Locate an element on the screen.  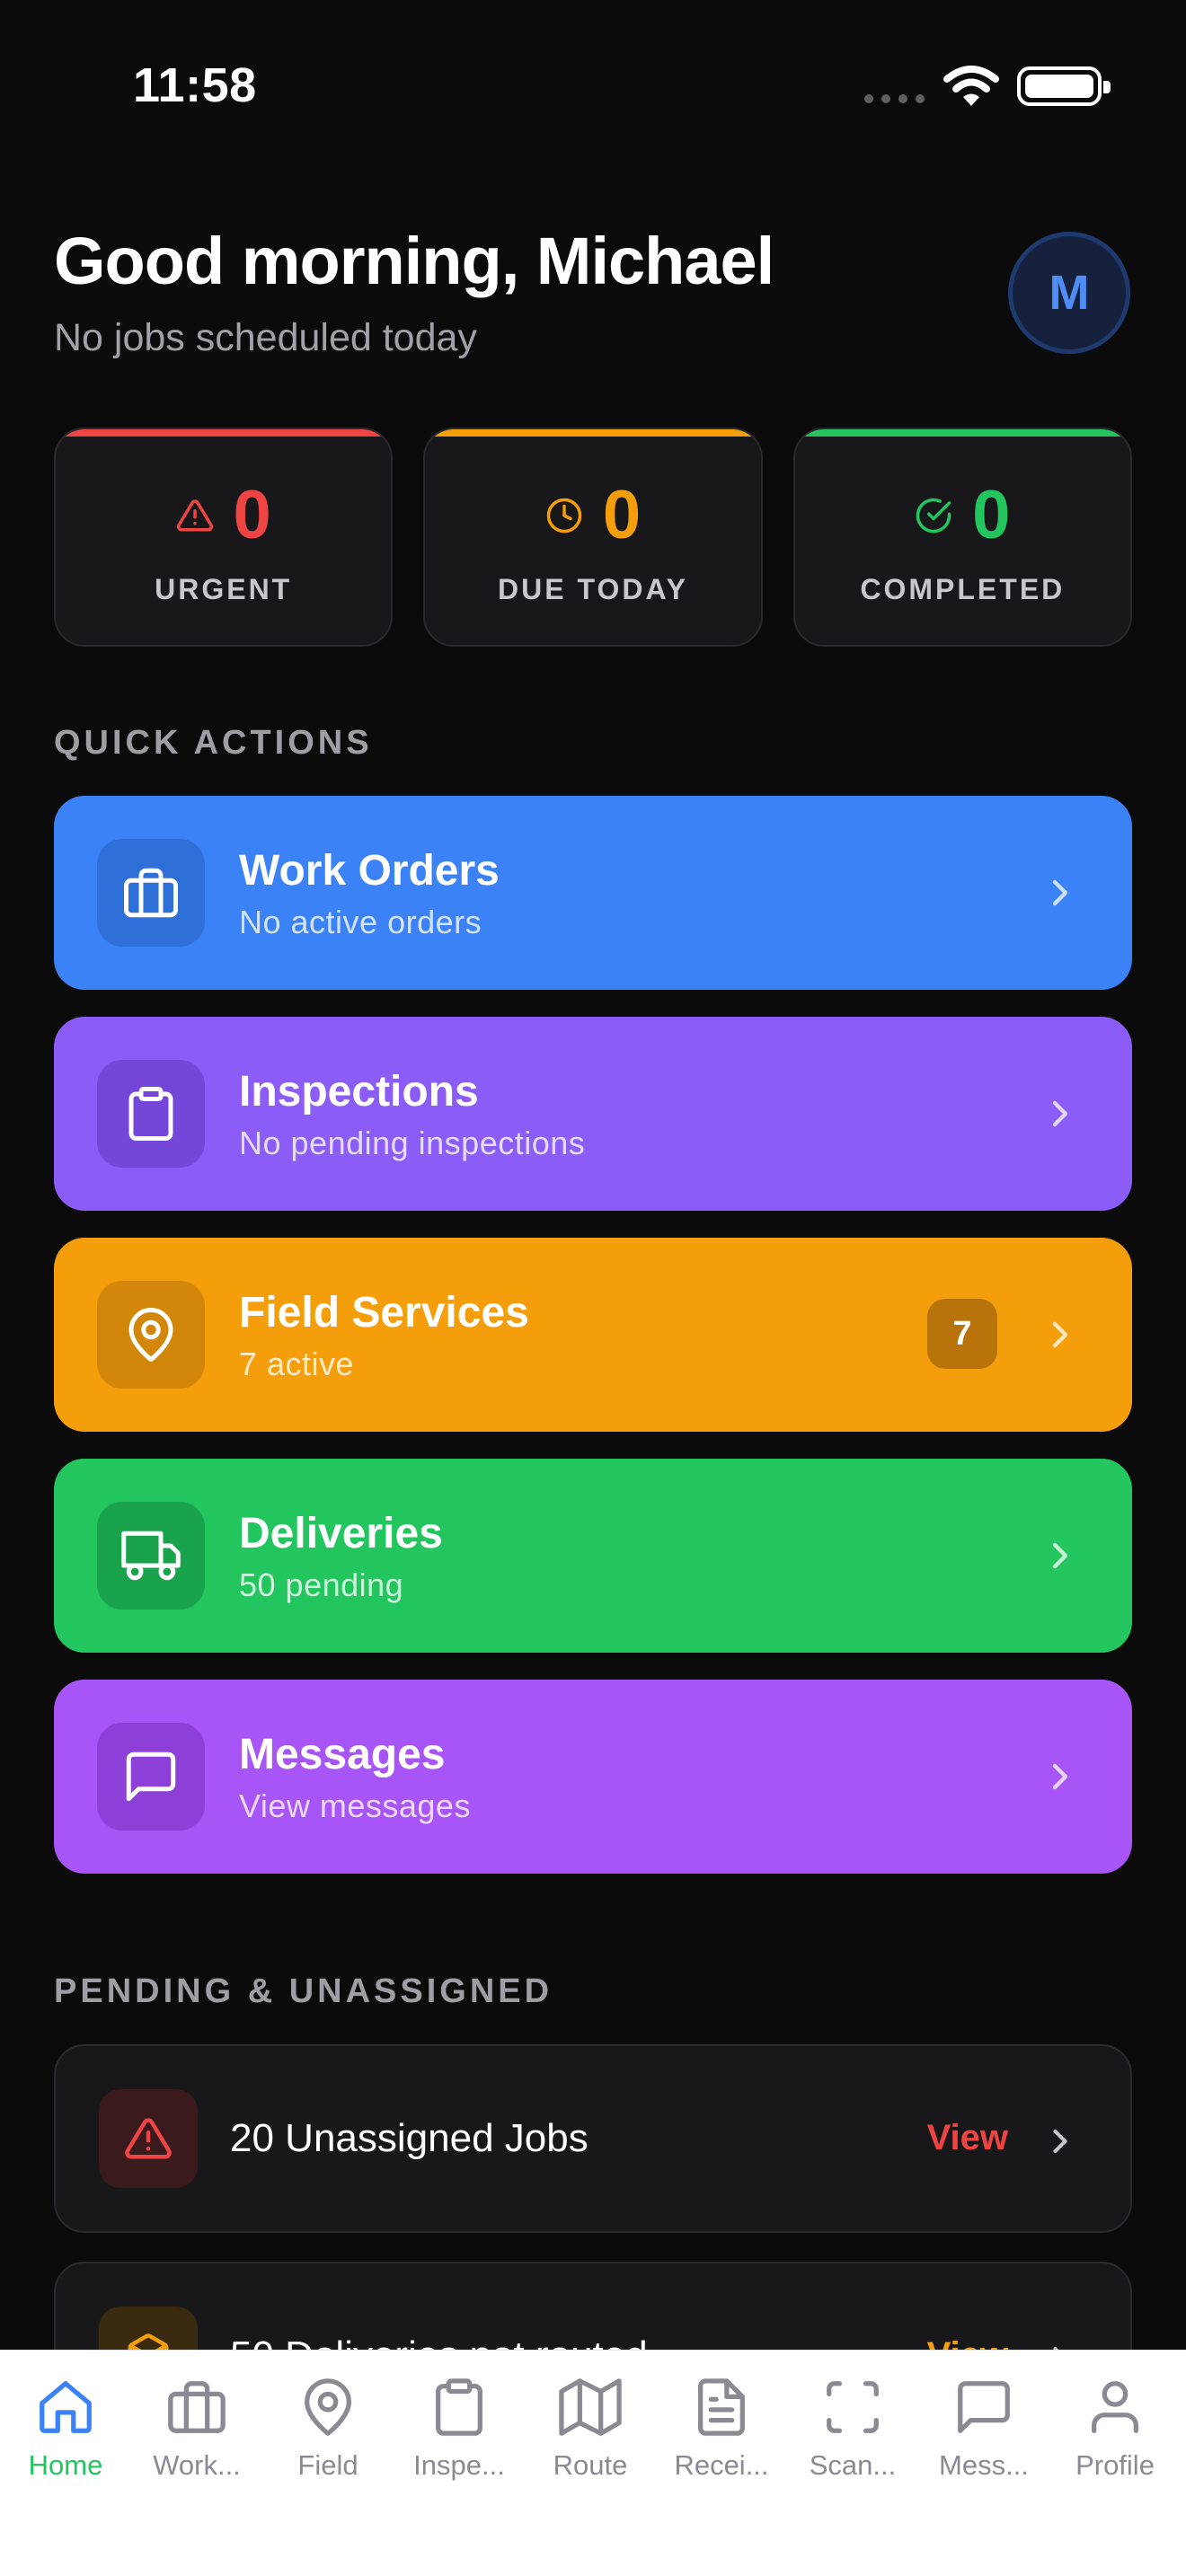
check-circle-icon is located at coordinates (933, 516).